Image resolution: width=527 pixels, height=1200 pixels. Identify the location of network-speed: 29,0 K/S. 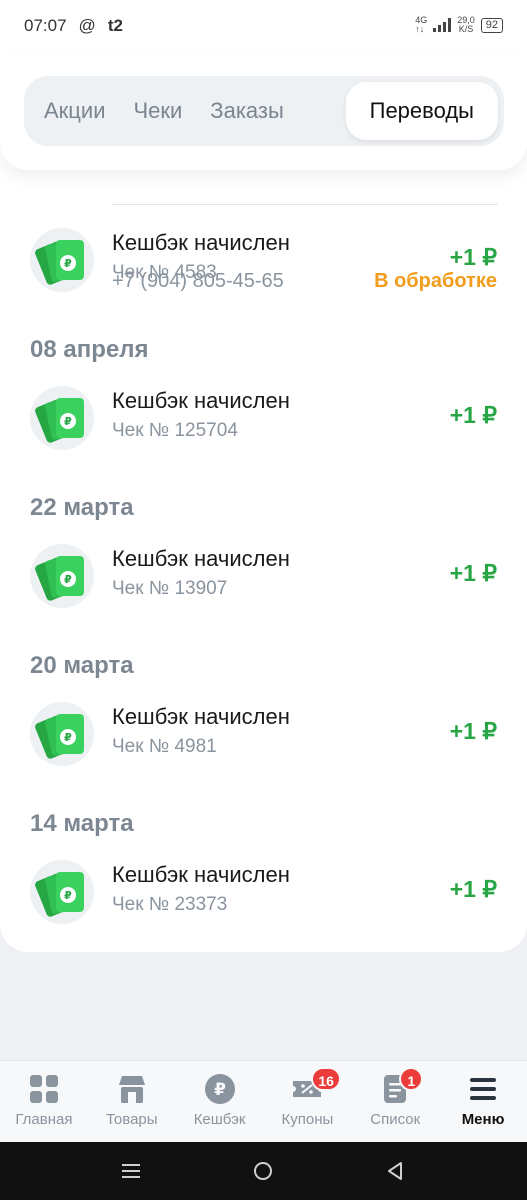
(466, 25).